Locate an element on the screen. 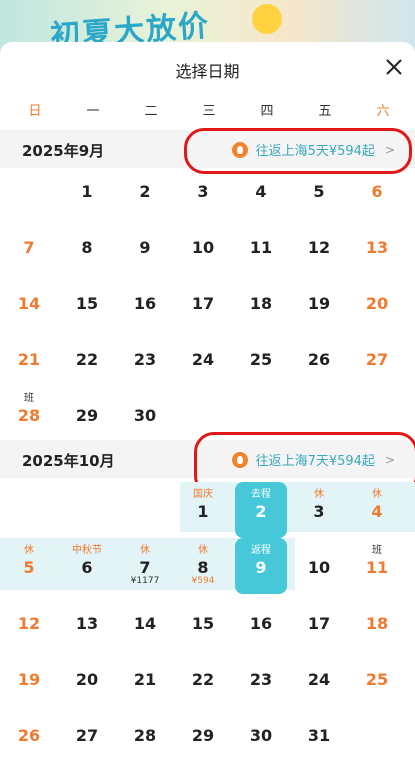 Image resolution: width=415 pixels, height=762 pixels. day-number: 2 is located at coordinates (145, 191).